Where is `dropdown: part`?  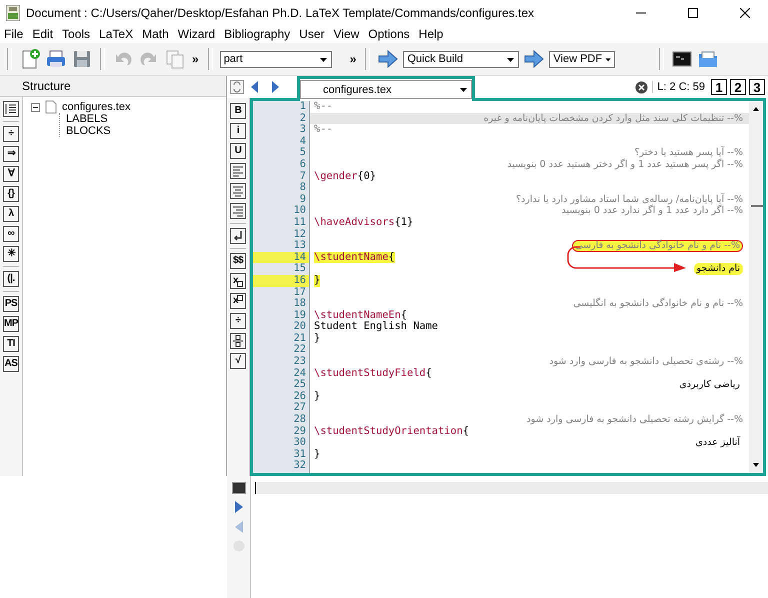 dropdown: part is located at coordinates (276, 59).